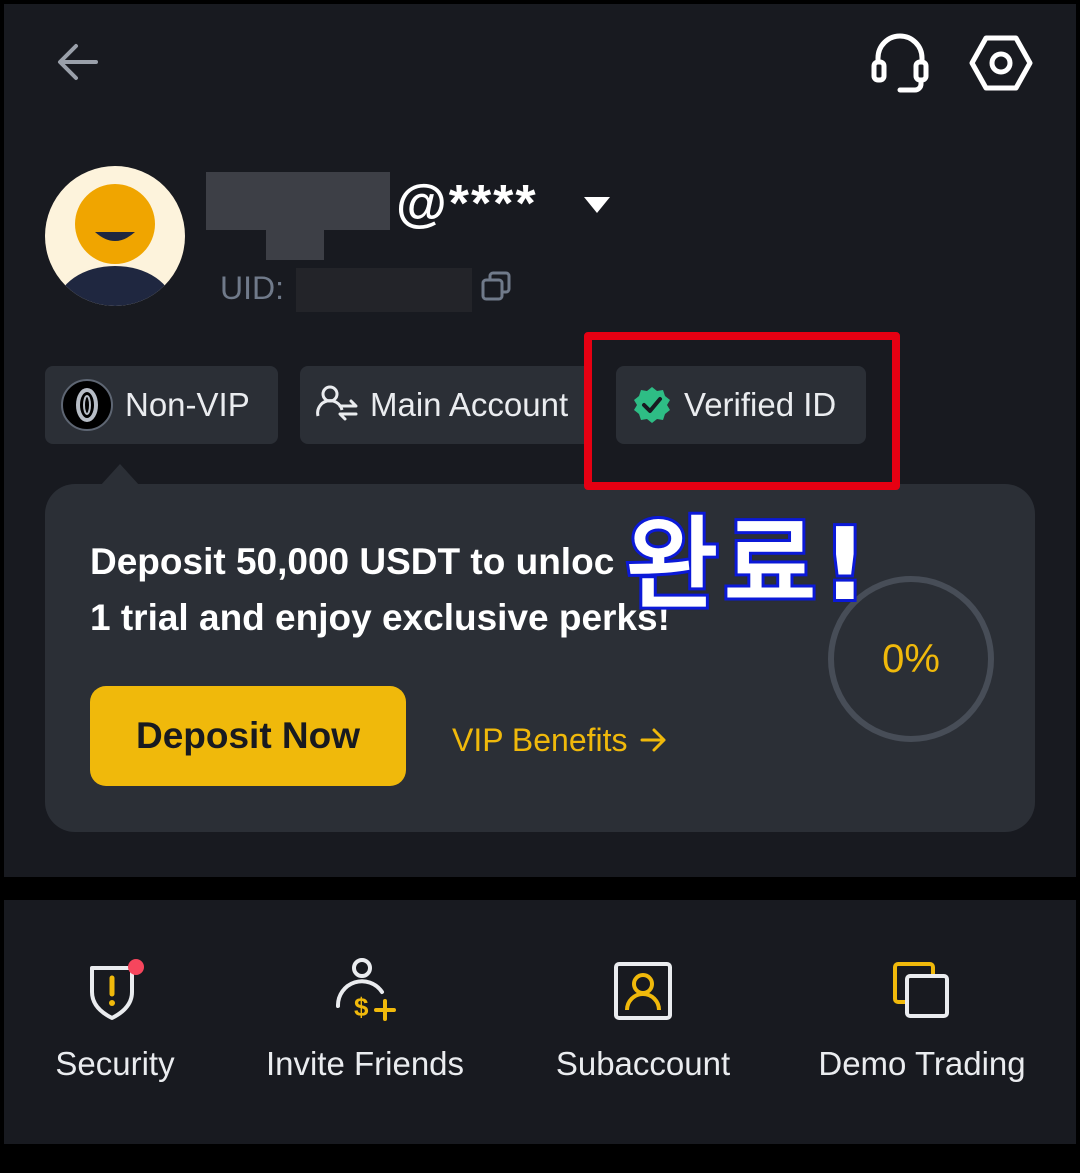 This screenshot has height=1173, width=1080. Describe the element at coordinates (384, 290) in the screenshot. I see `uid-value-redacted` at that location.